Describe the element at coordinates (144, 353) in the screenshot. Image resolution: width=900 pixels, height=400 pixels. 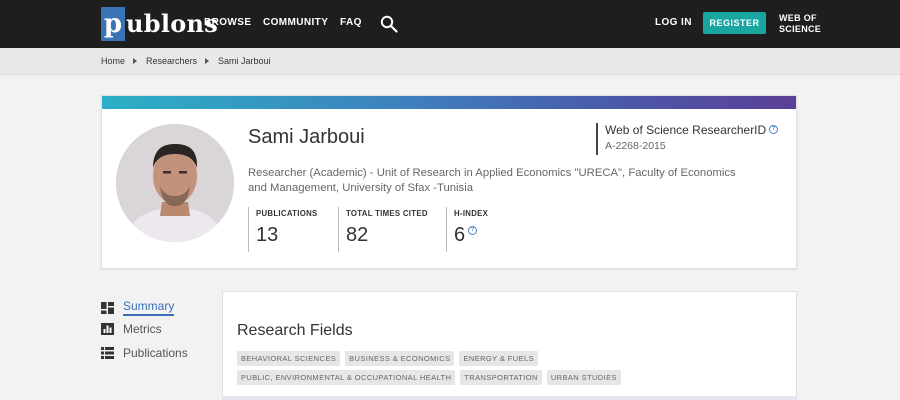
I see `sidenav-item-publications: Publications` at that location.